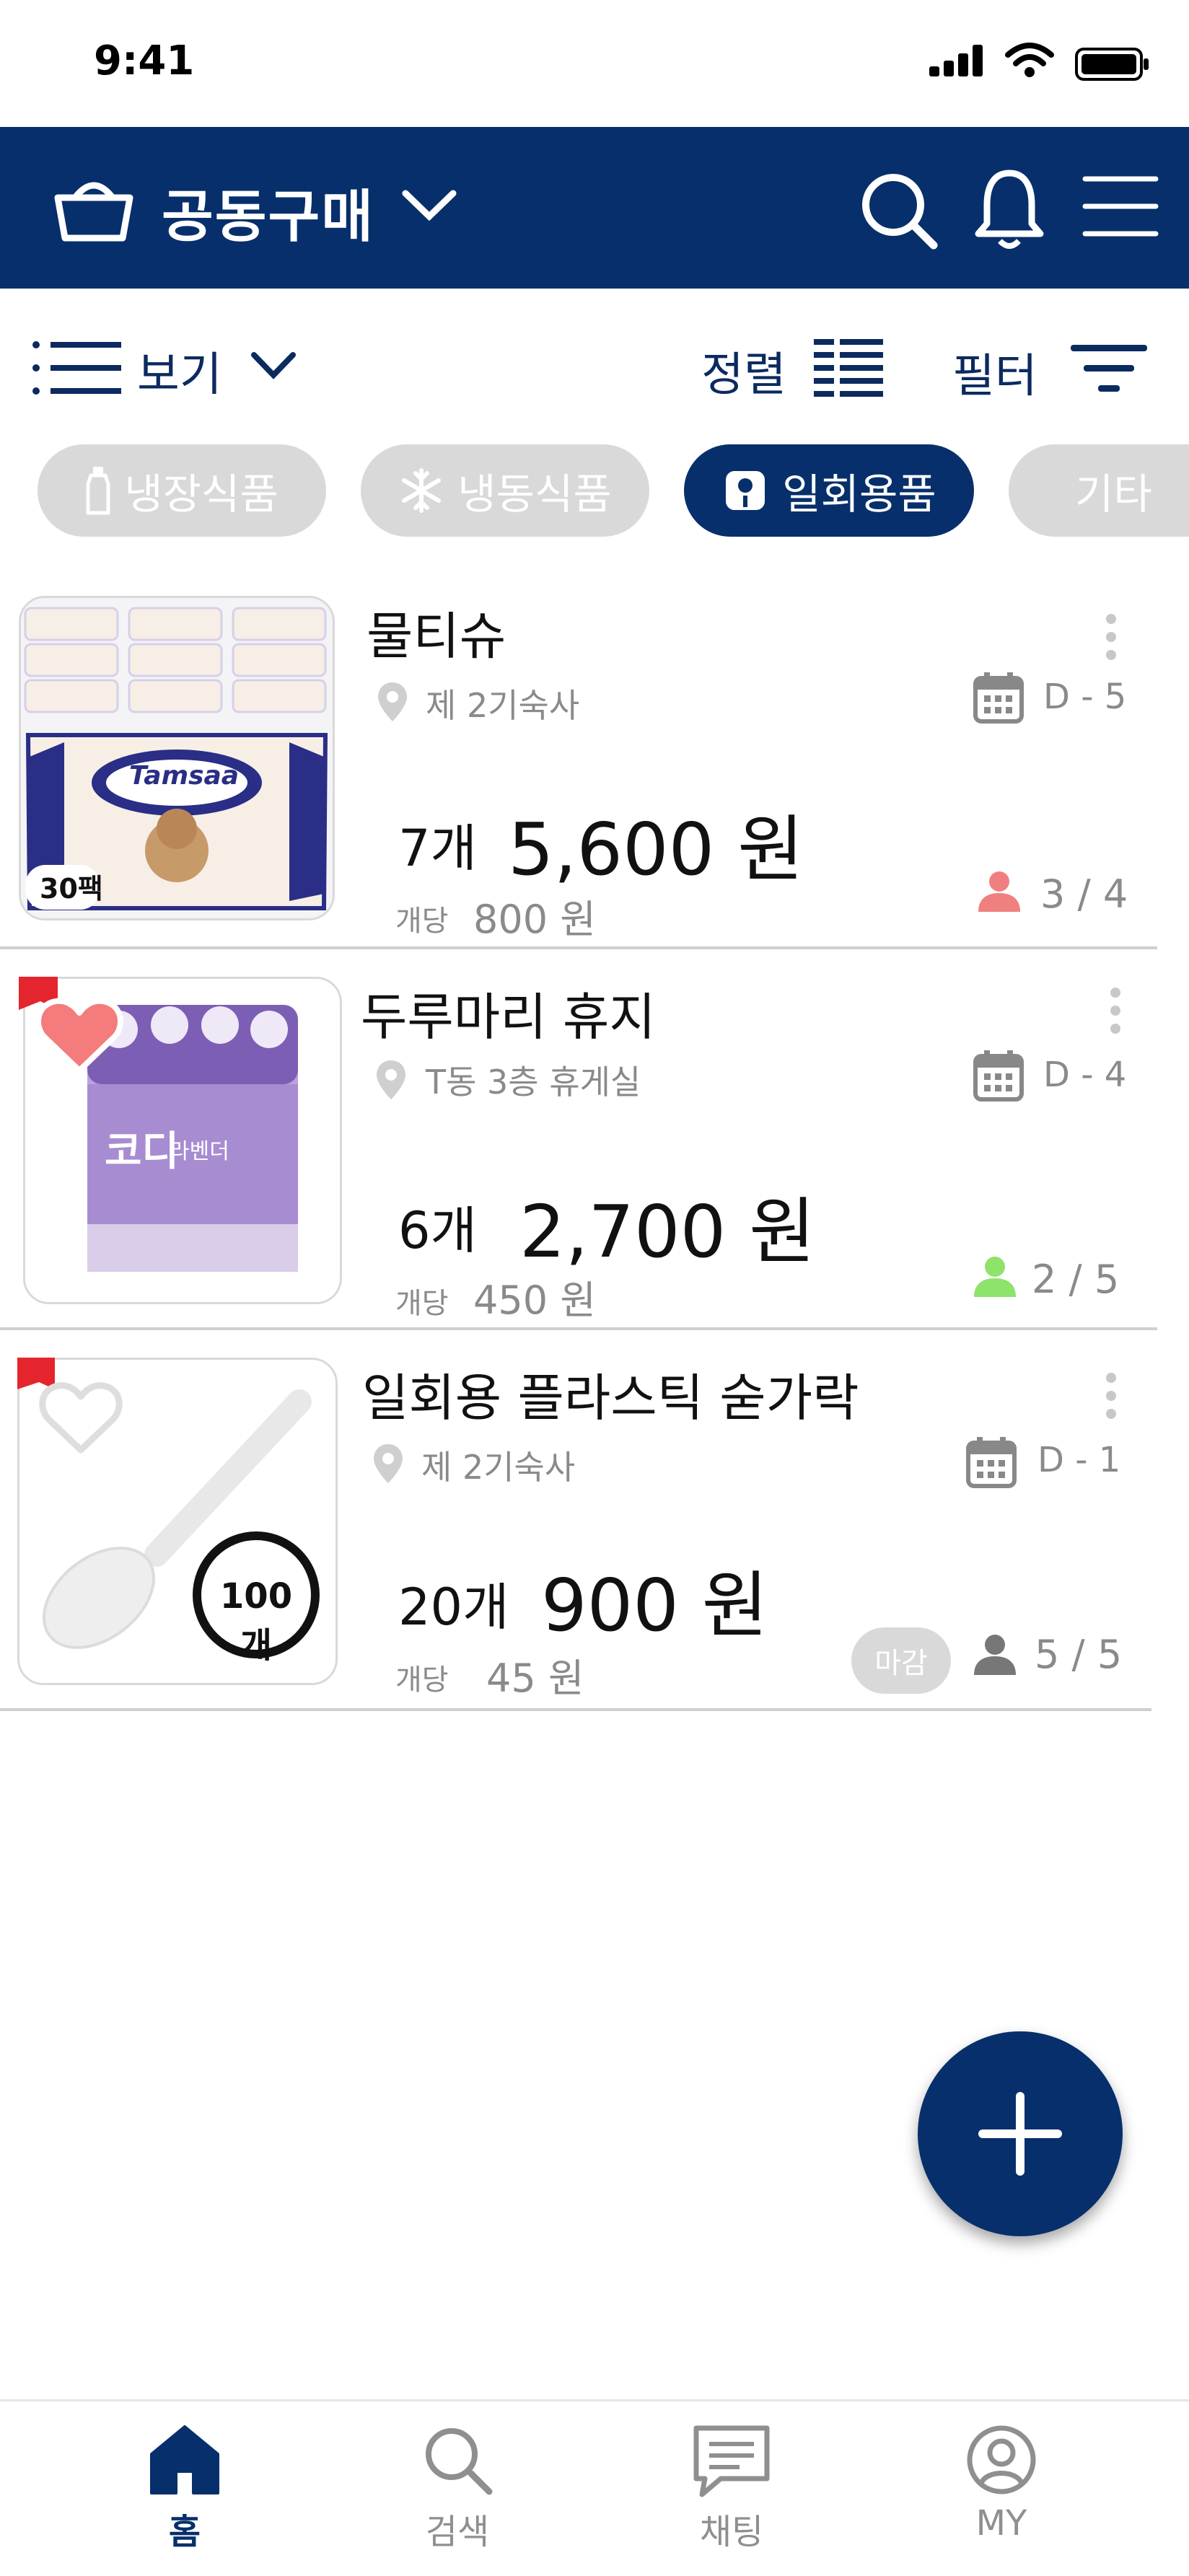 The height and width of the screenshot is (2576, 1189). Describe the element at coordinates (1113, 494) in the screenshot. I see `chip-label: 기타` at that location.